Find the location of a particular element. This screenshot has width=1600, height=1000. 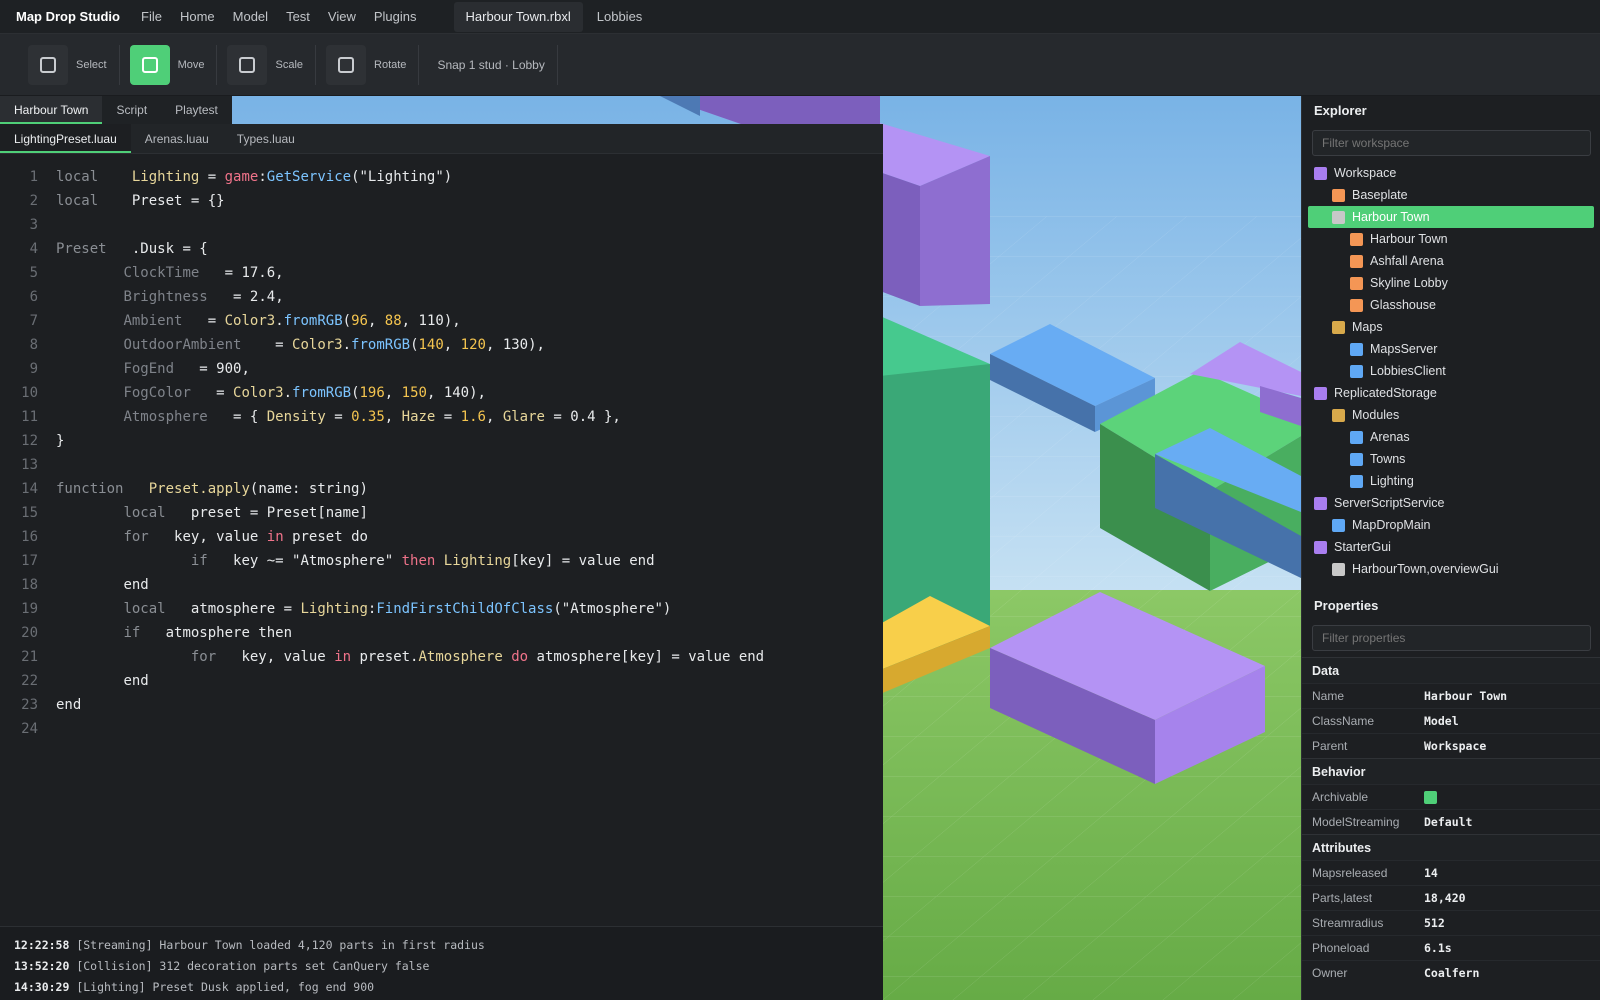

property-value: Model is located at coordinates (1441, 721).